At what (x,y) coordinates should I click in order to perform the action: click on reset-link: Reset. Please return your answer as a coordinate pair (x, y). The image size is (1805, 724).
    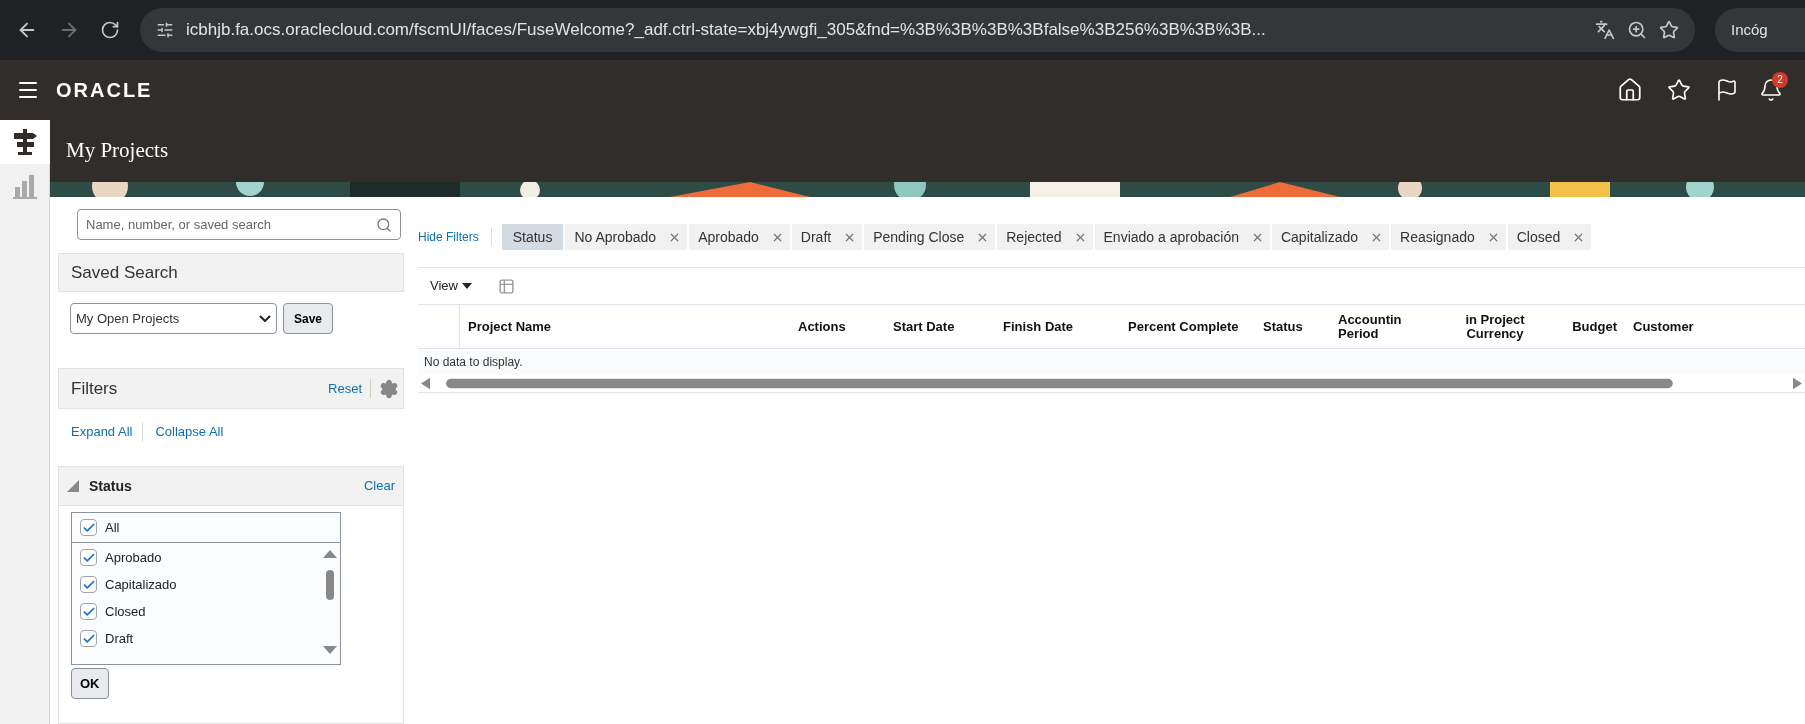
    Looking at the image, I should click on (349, 388).